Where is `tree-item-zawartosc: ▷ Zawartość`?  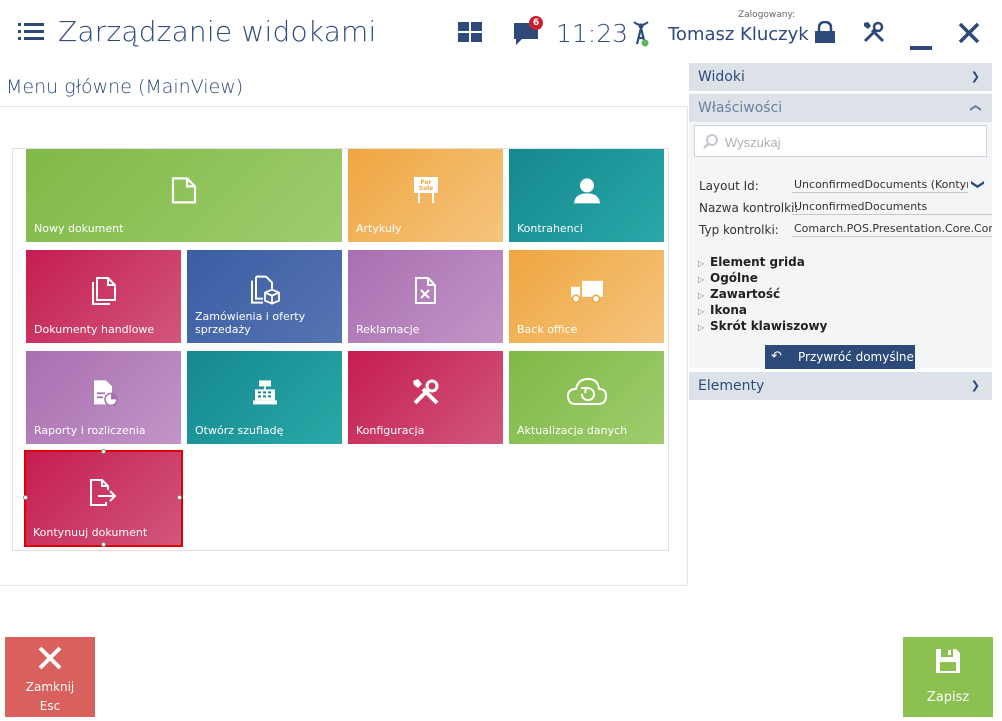
tree-item-zawartosc: ▷ Zawartość is located at coordinates (739, 294).